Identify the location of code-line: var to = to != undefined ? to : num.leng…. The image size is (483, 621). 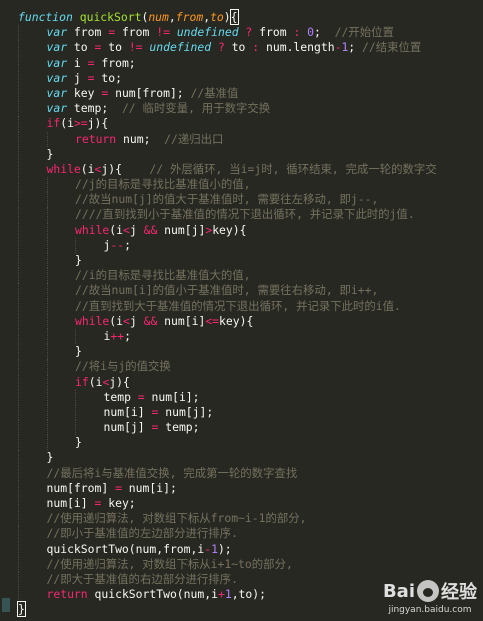
(244, 48).